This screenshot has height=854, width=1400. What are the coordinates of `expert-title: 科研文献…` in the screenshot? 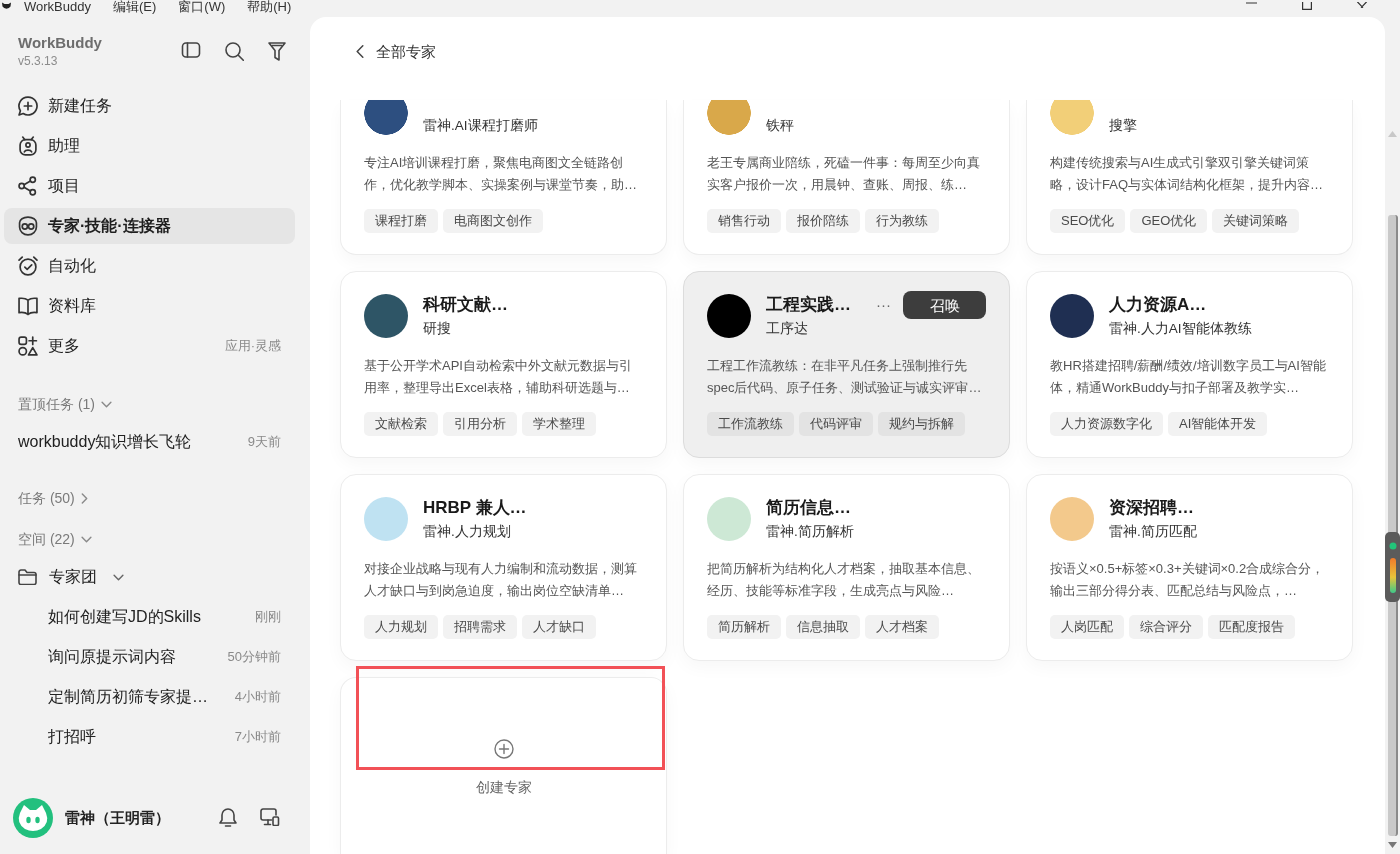 It's located at (466, 305).